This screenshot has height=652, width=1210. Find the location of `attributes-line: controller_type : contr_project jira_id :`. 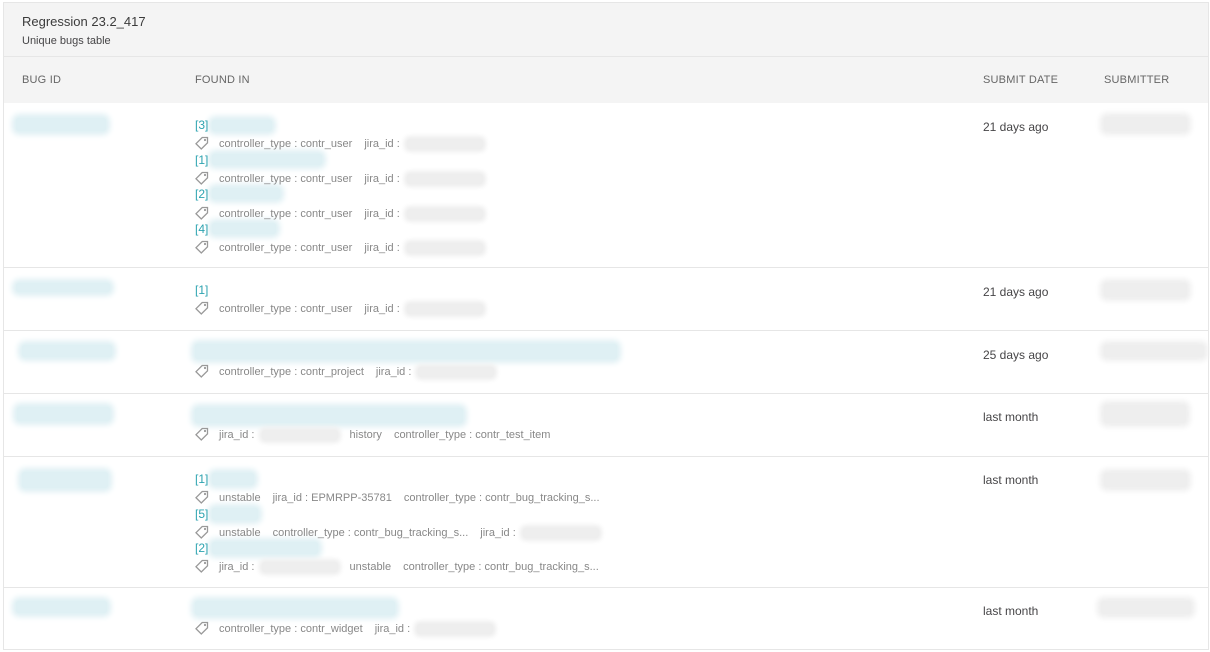

attributes-line: controller_type : contr_project jira_id : is located at coordinates (350, 372).